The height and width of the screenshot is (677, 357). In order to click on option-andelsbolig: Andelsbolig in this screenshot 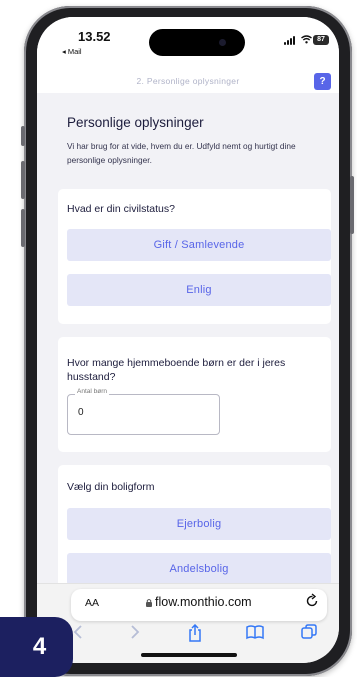, I will do `click(199, 569)`.